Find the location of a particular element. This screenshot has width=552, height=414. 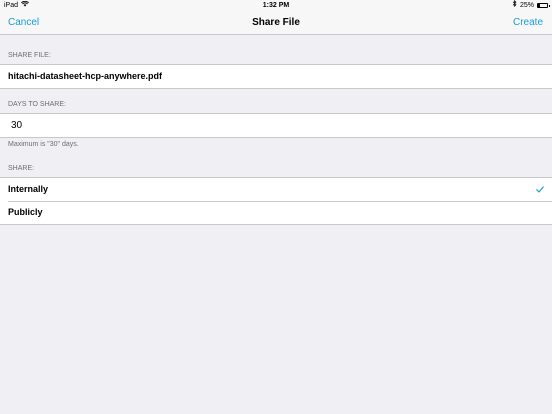

battery-fill is located at coordinates (539, 5).